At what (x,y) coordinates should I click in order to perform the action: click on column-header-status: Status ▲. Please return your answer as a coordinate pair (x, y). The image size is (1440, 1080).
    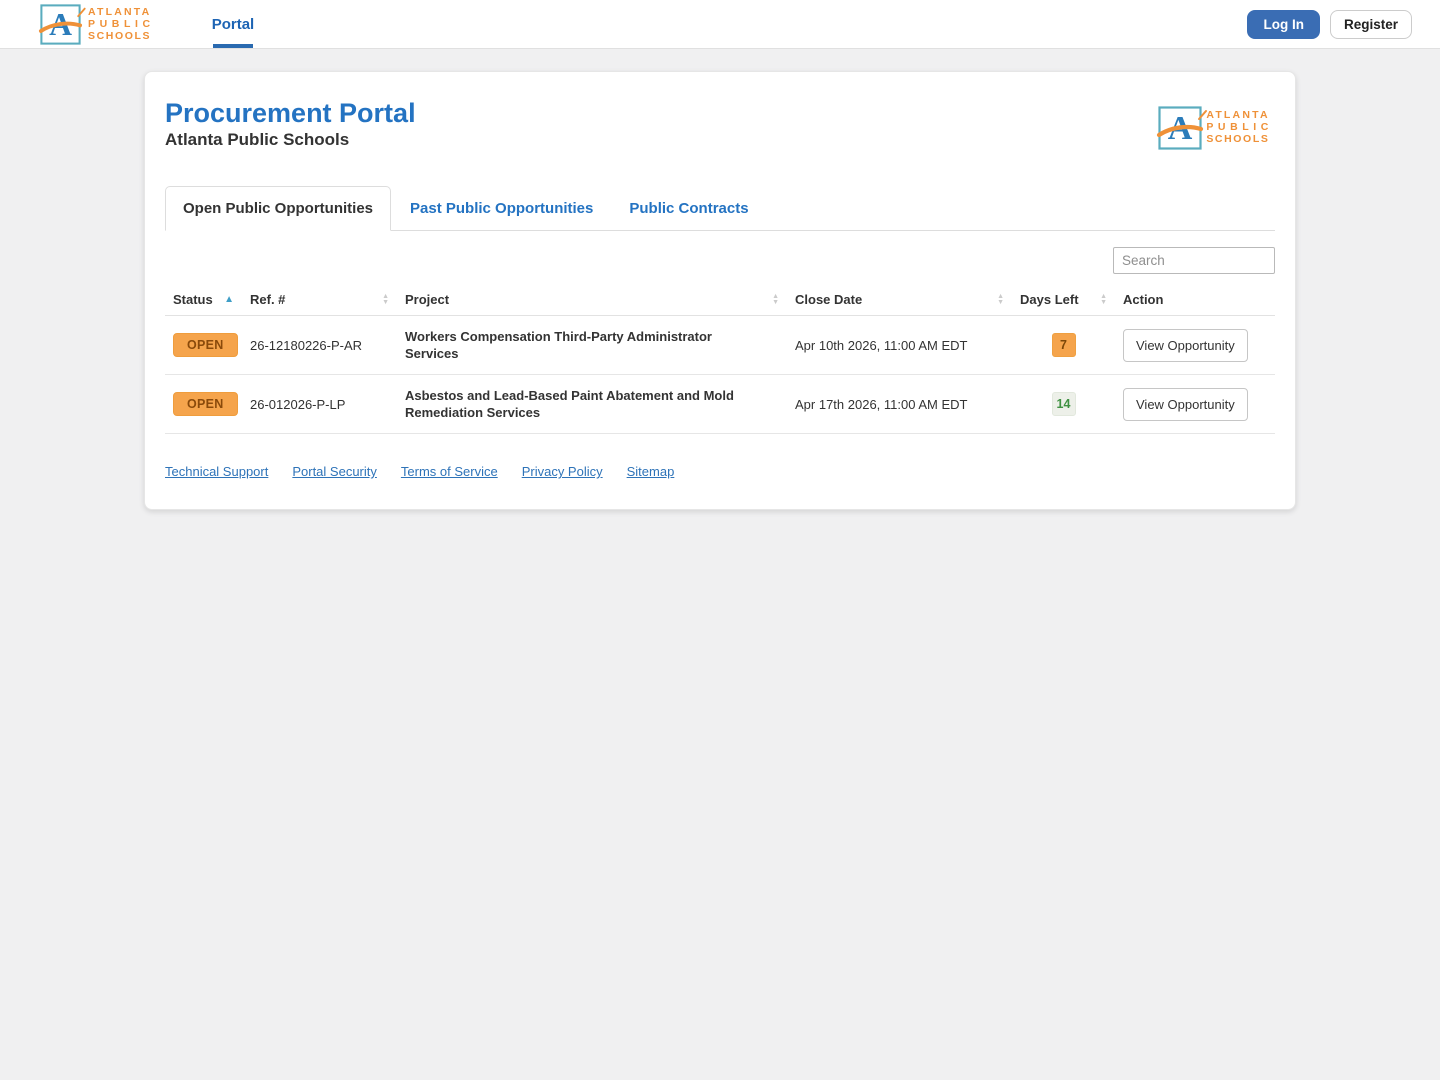
    Looking at the image, I should click on (203, 300).